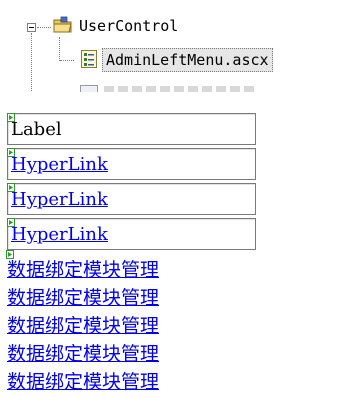 This screenshot has width=358, height=412. I want to click on tree-item-usercontrol: UserControl, so click(128, 26).